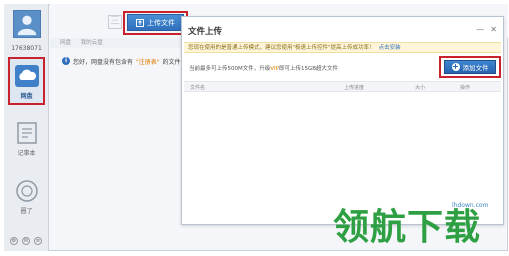 Image resolution: width=509 pixels, height=256 pixels. I want to click on menu-icon: ≡, so click(38, 241).